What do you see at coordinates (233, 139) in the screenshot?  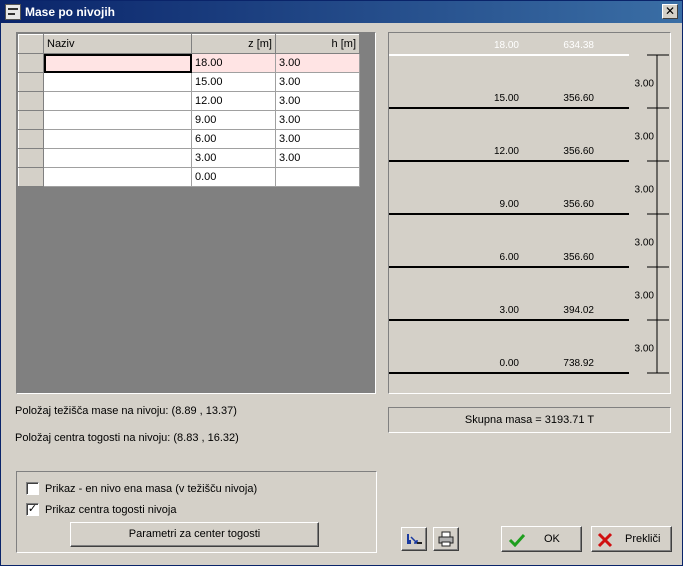 I see `cell-z: 6.00` at bounding box center [233, 139].